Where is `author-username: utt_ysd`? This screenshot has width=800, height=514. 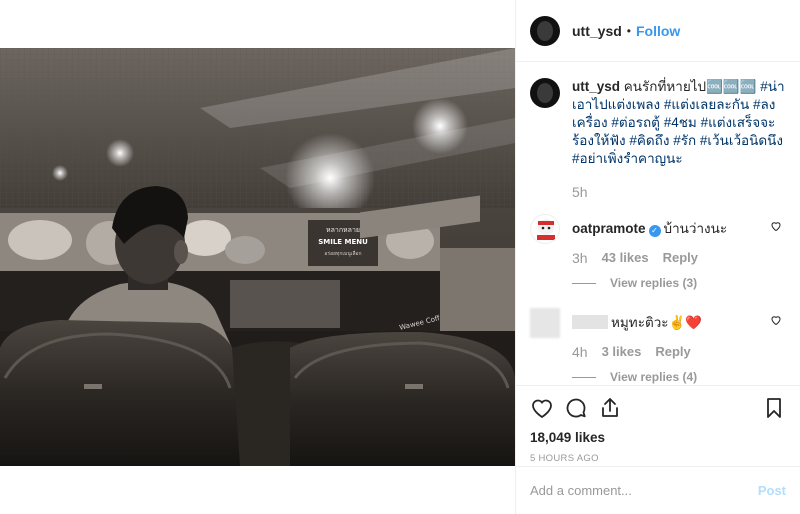 author-username: utt_ysd is located at coordinates (597, 31).